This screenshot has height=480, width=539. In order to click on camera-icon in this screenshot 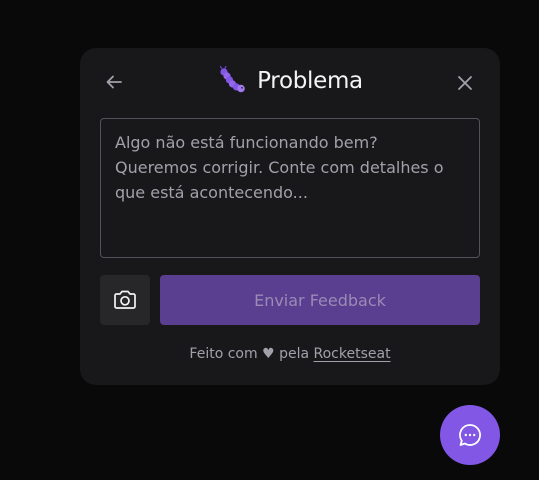, I will do `click(125, 299)`.